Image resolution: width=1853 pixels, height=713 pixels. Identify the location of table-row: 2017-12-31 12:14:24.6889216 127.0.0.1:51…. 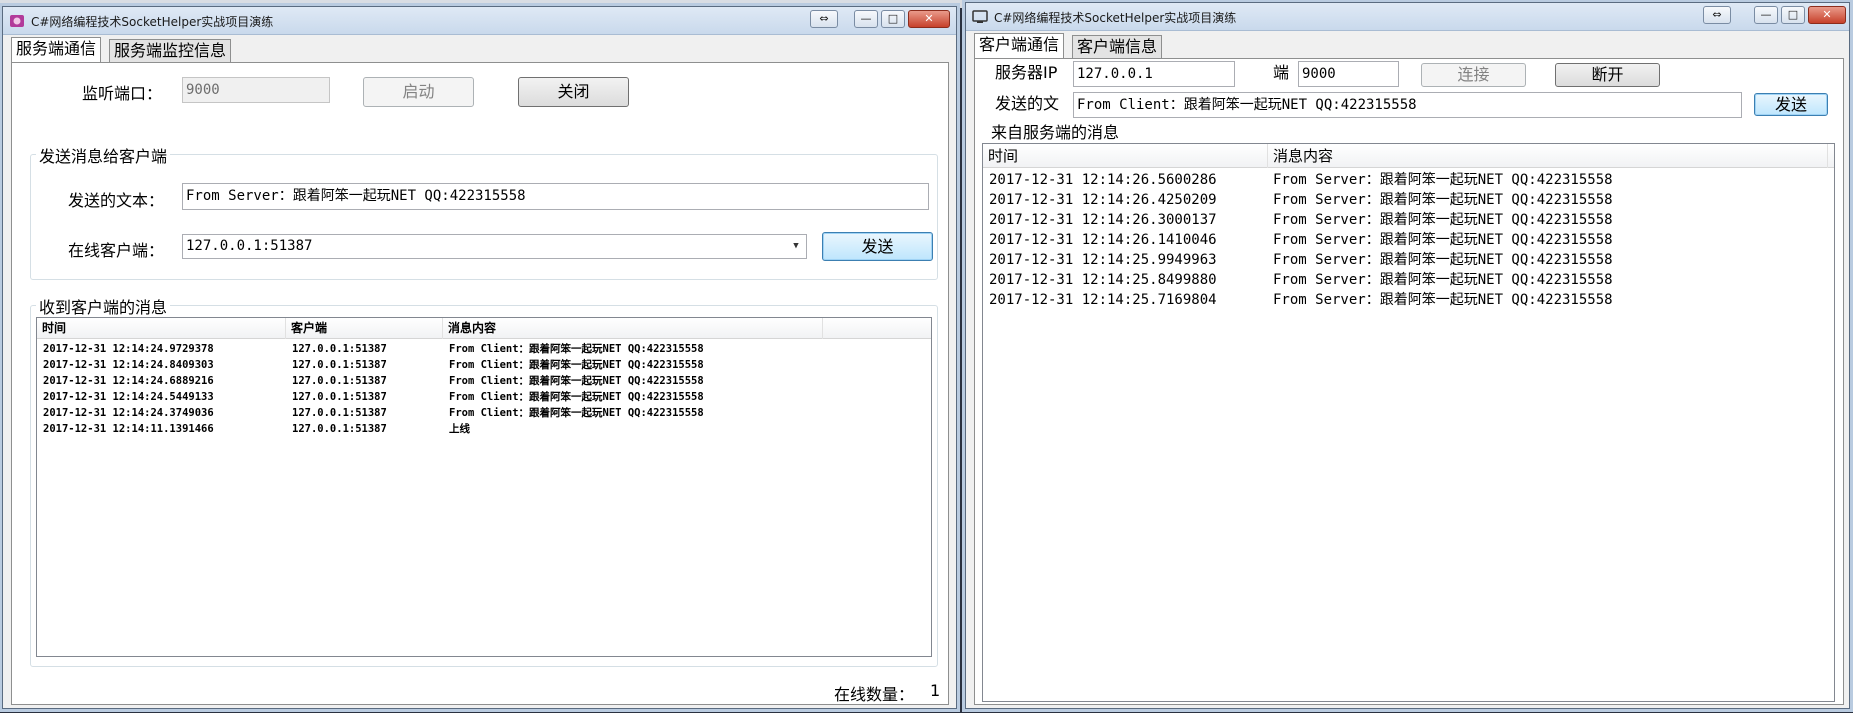
(484, 381).